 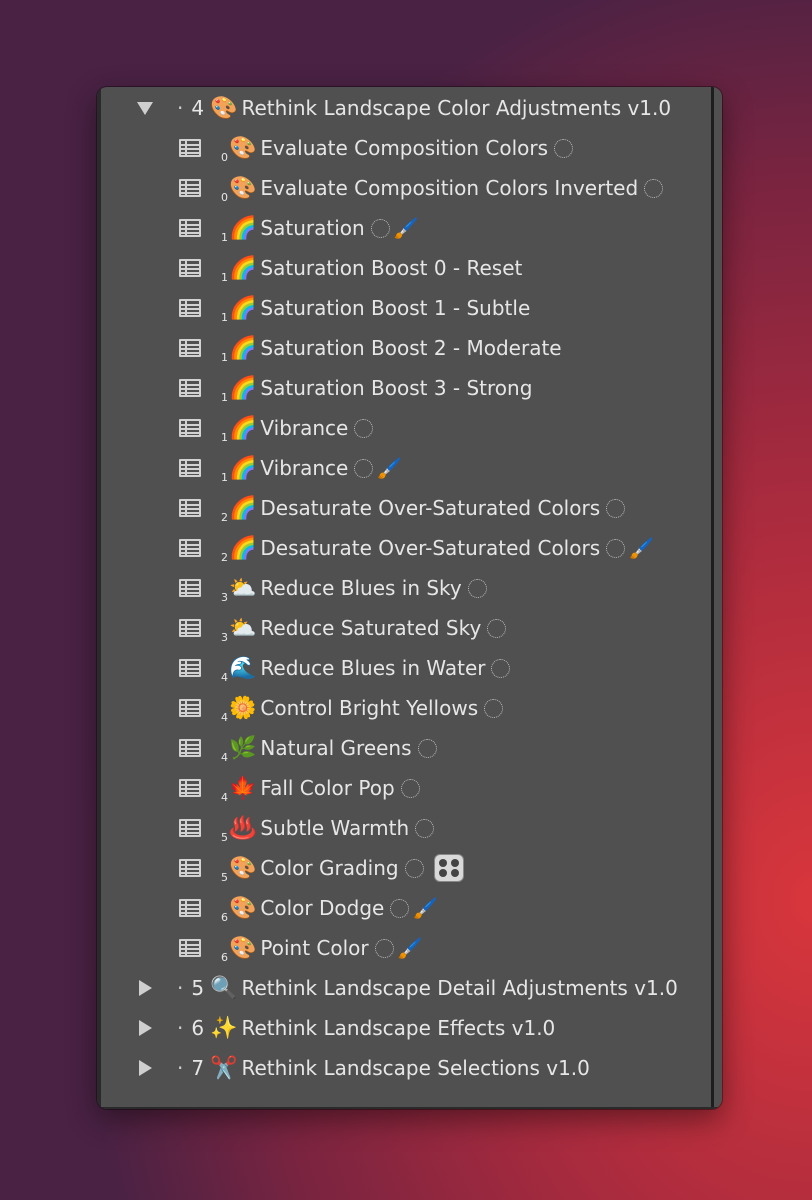 What do you see at coordinates (397, 868) in the screenshot?
I see `preset-item: 5🎨 Color Grading` at bounding box center [397, 868].